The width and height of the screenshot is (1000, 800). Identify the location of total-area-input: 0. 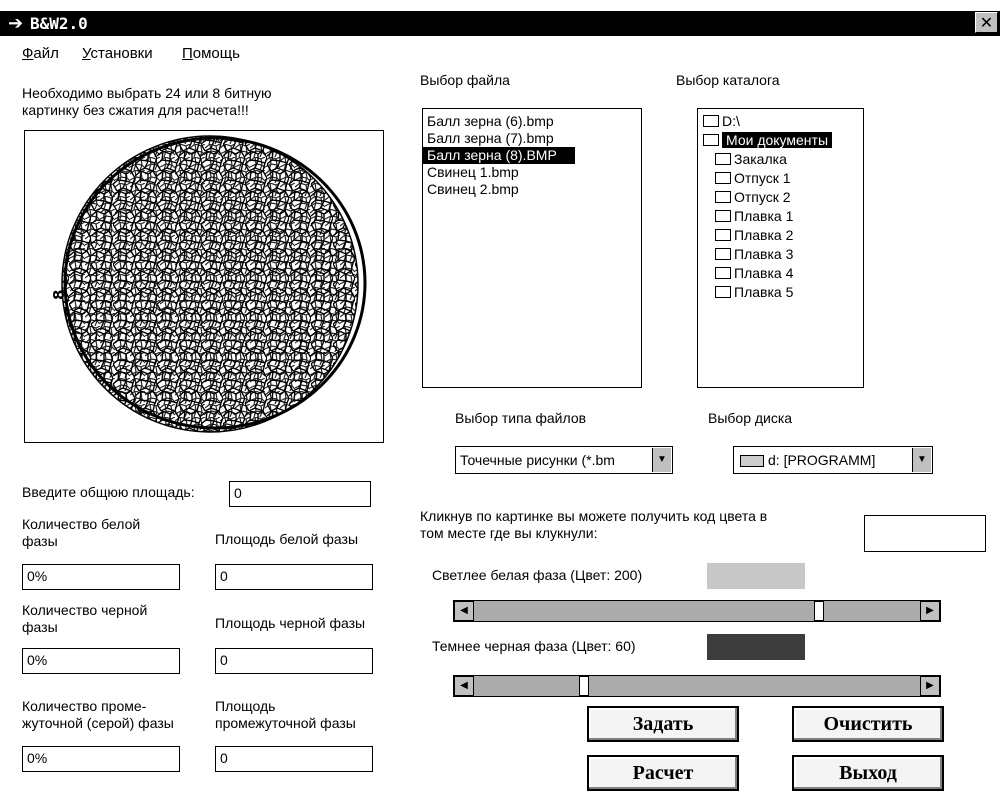
(300, 494).